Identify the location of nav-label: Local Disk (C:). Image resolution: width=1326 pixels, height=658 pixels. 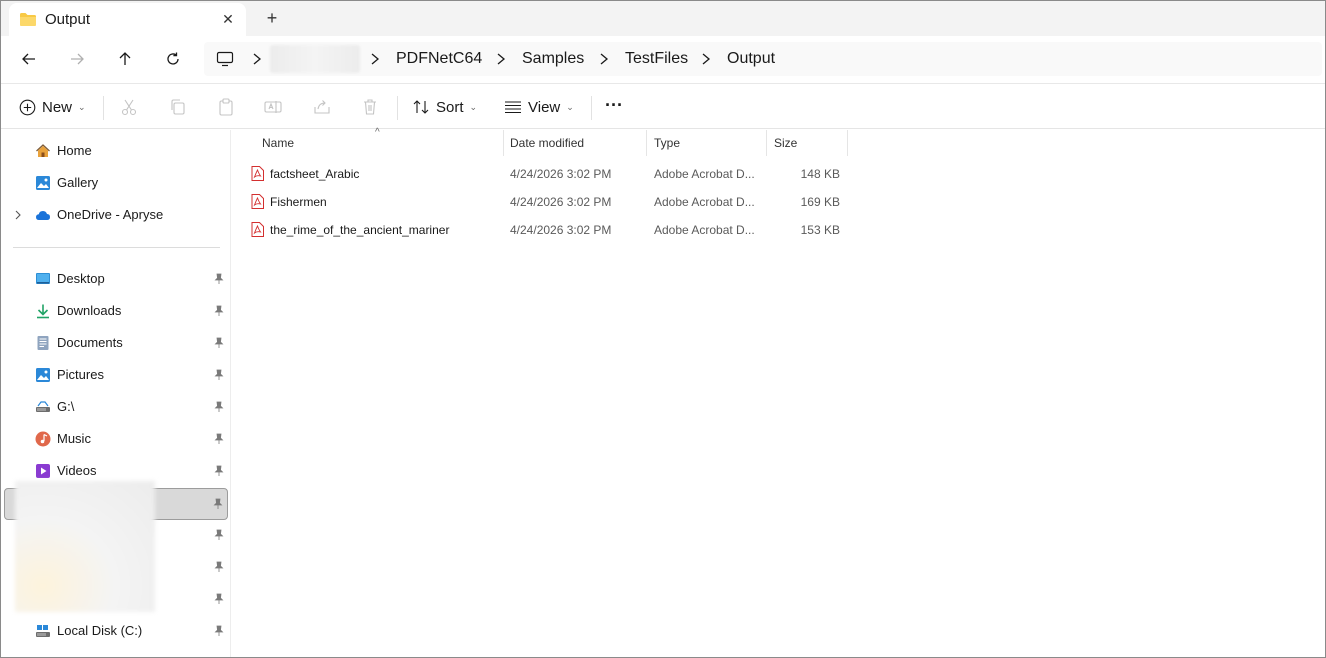
(100, 630).